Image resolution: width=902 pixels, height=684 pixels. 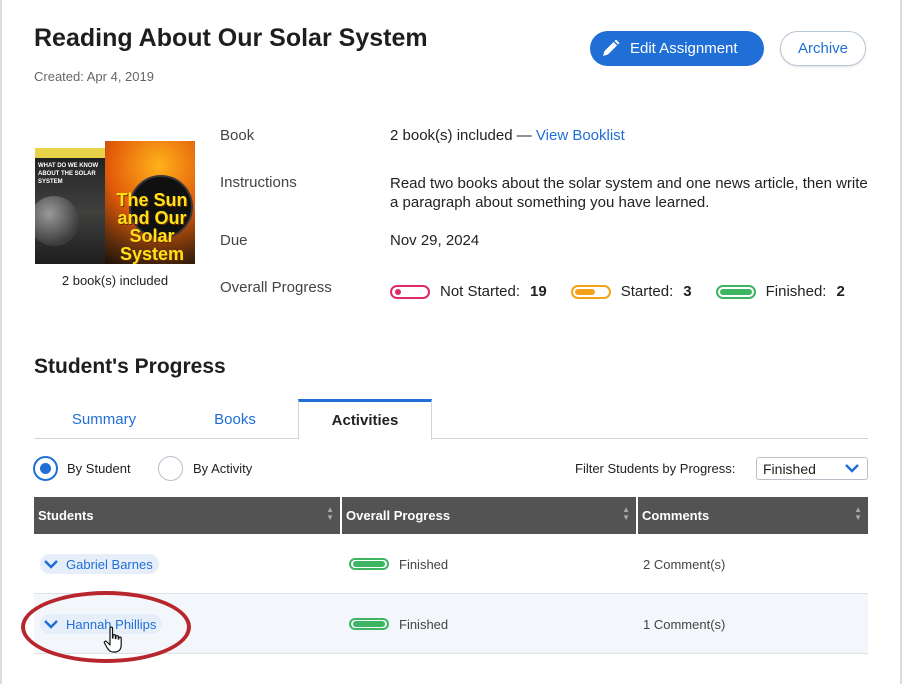 What do you see at coordinates (684, 624) in the screenshot?
I see `student-comments: 1 Comment(s)` at bounding box center [684, 624].